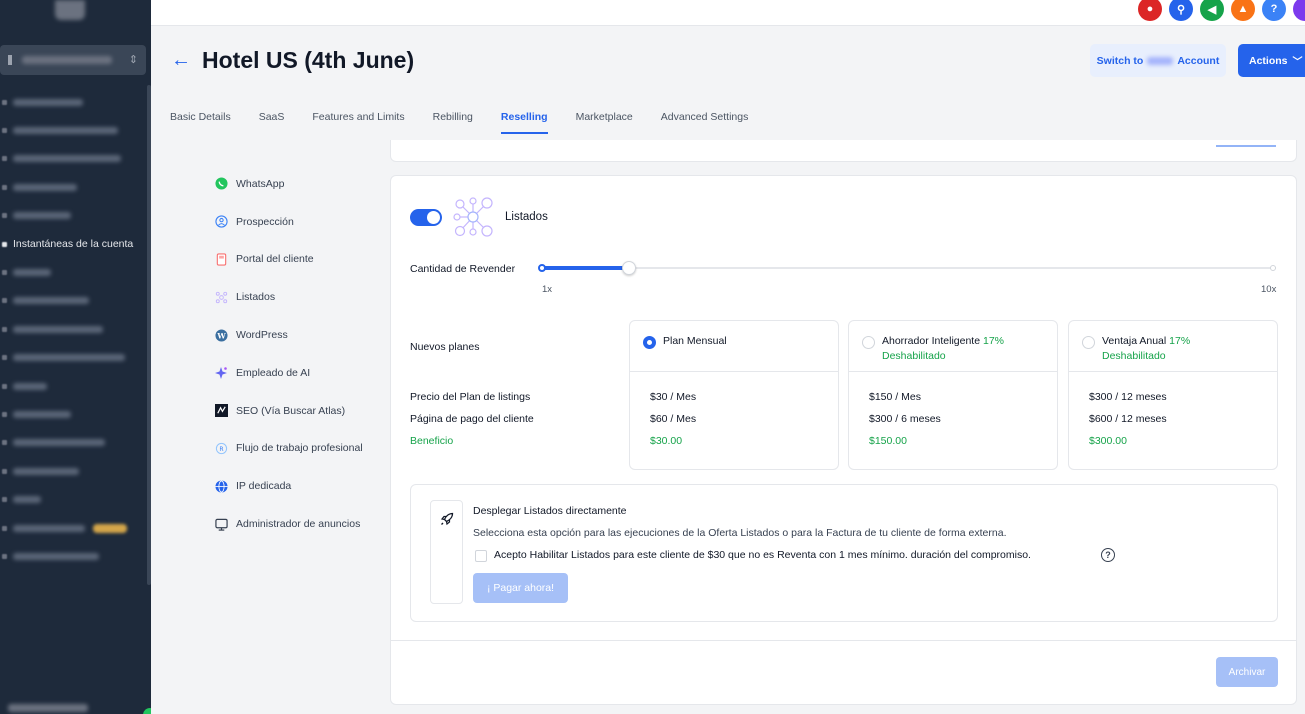  I want to click on snapshot-icon, so click(4, 244).